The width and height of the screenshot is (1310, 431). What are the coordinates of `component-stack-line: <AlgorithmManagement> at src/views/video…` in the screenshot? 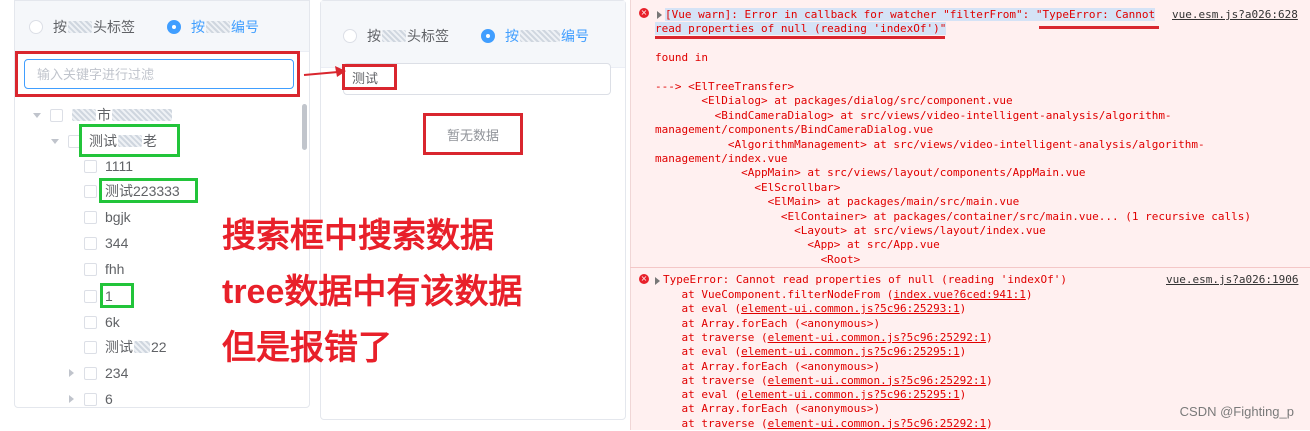 It's located at (930, 144).